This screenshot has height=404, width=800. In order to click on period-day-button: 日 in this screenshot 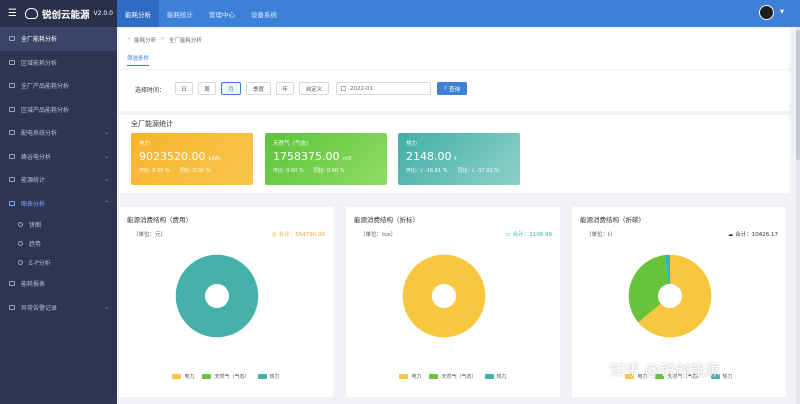, I will do `click(184, 88)`.